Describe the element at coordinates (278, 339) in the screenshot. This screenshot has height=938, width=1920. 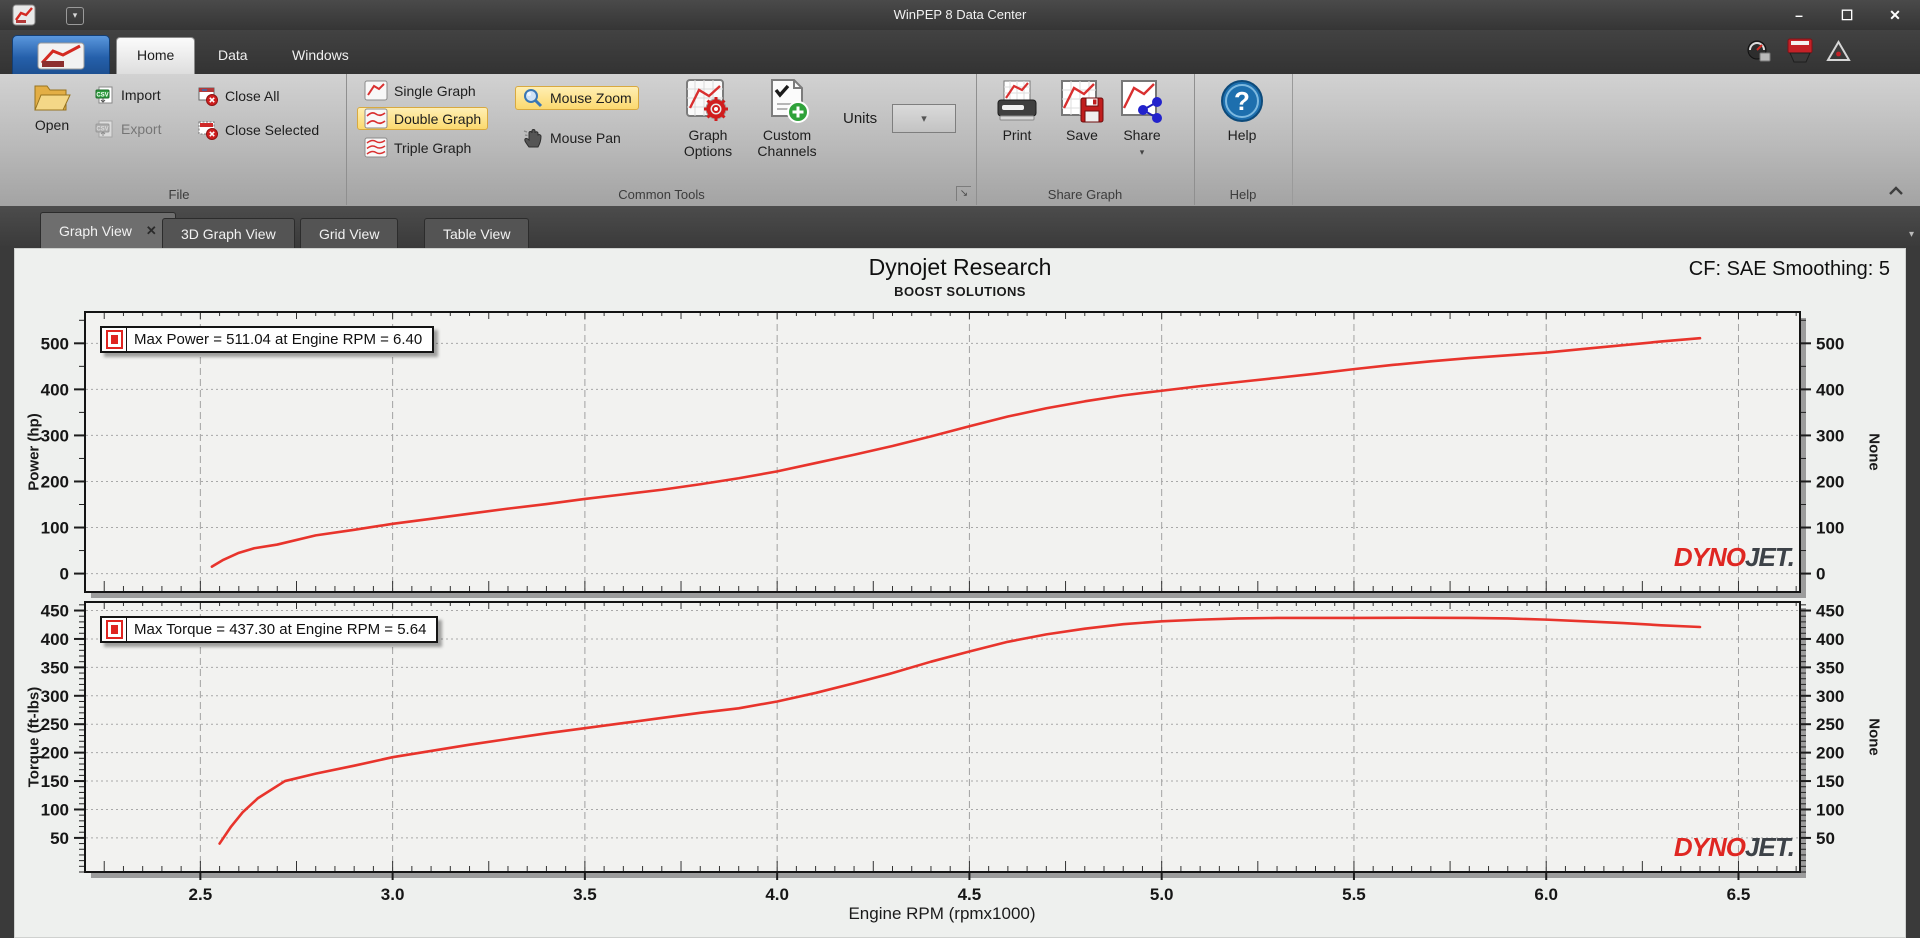
I see `power-legend-text: Max Power = 511.04 at Engine RPM = 6.40` at that location.